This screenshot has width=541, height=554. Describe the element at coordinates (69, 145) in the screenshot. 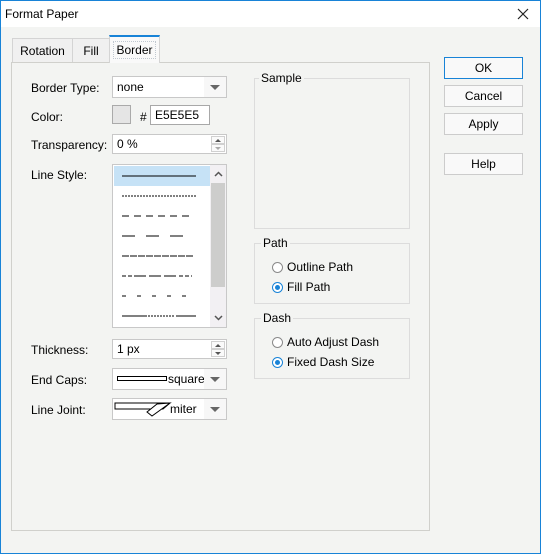

I see `transparency-label: Transparency:` at that location.